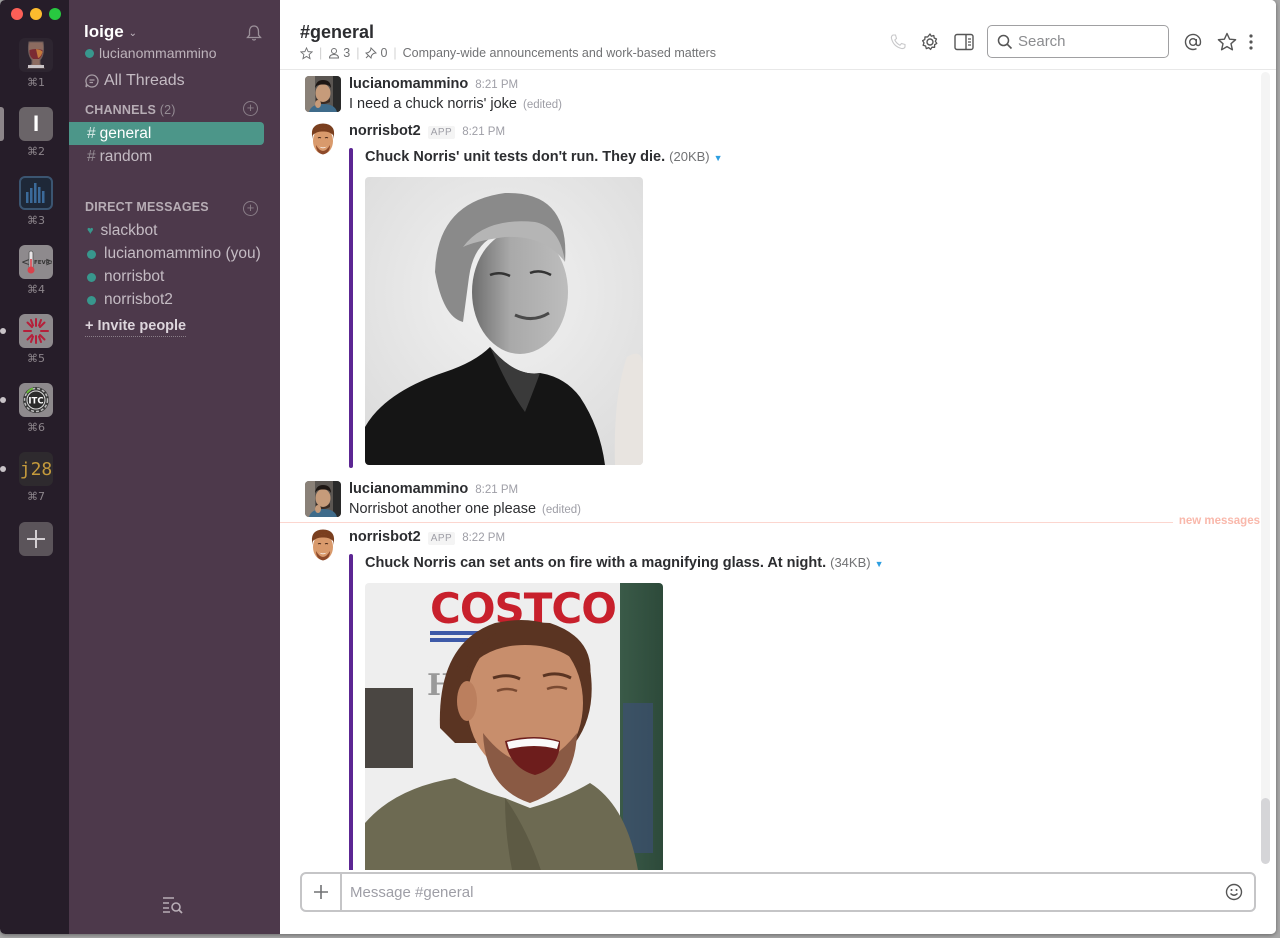  I want to click on sidebar-item-norrisbot: norrisbot, so click(125, 277).